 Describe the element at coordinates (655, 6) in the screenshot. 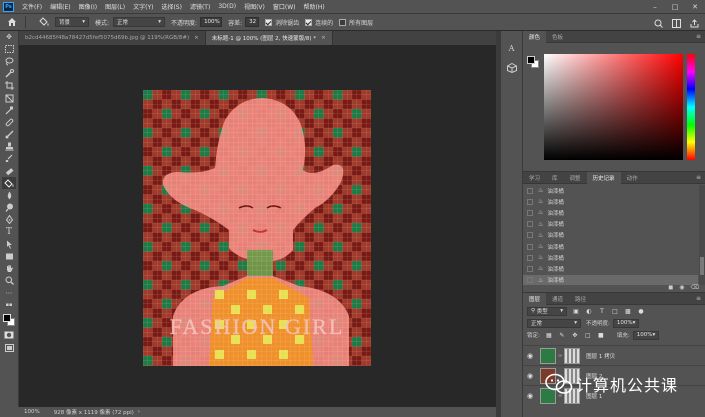

I see `minimize-button: –` at that location.